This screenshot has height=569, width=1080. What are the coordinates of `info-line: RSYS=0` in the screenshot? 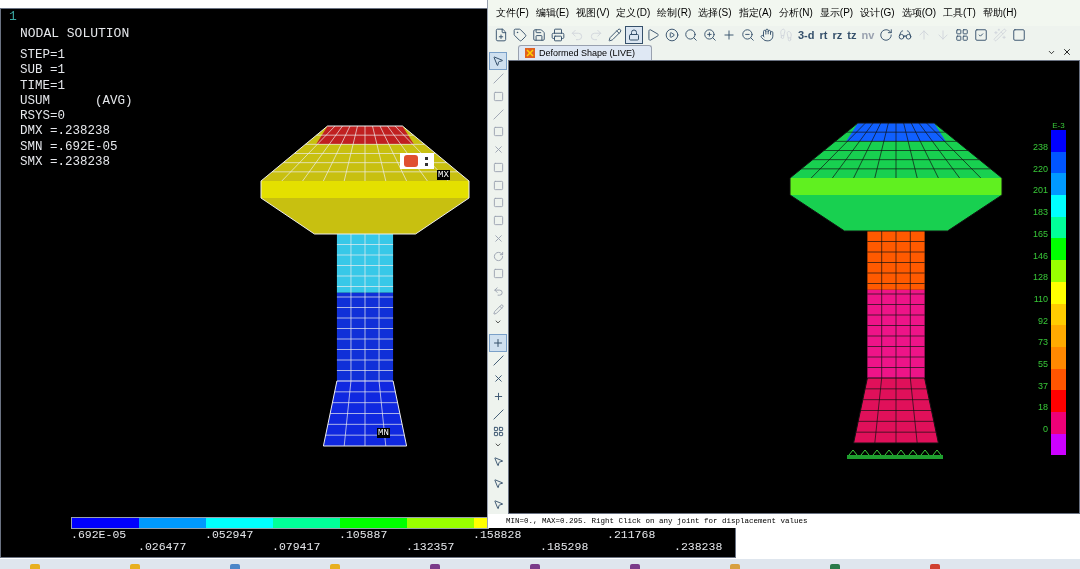 It's located at (42, 117).